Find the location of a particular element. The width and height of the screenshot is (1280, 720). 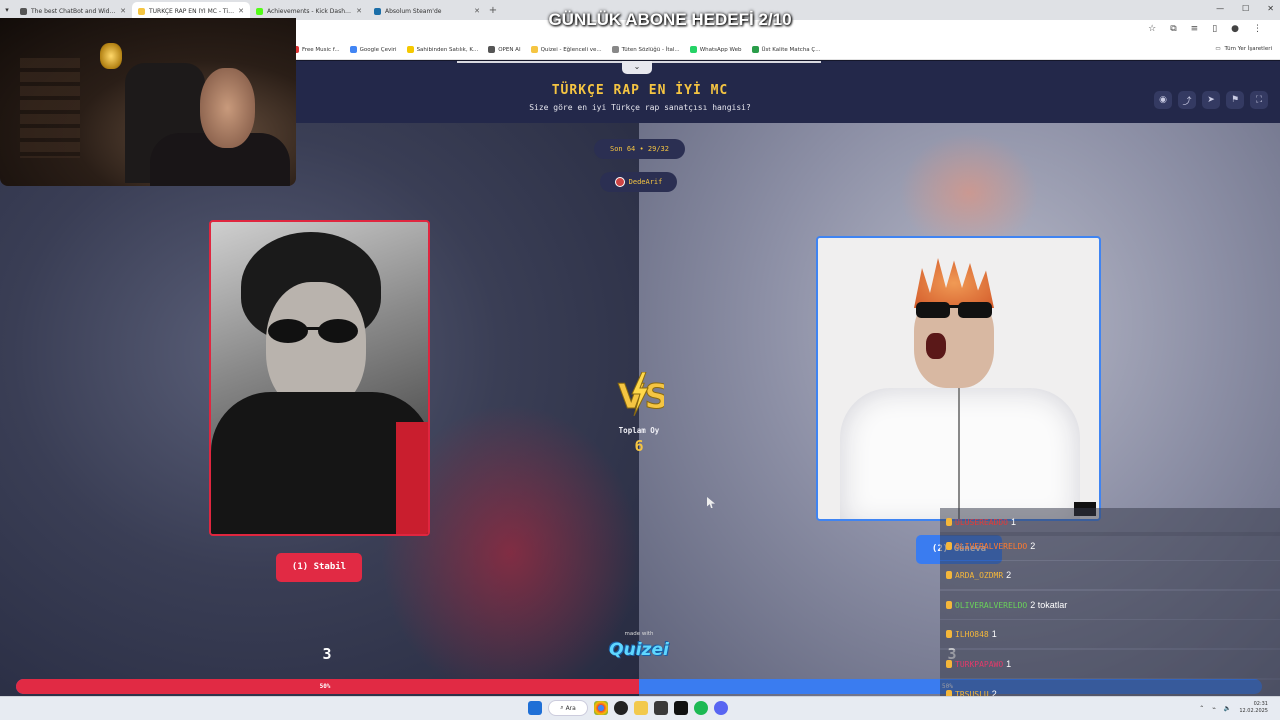

bot-icon is located at coordinates (23, 11).